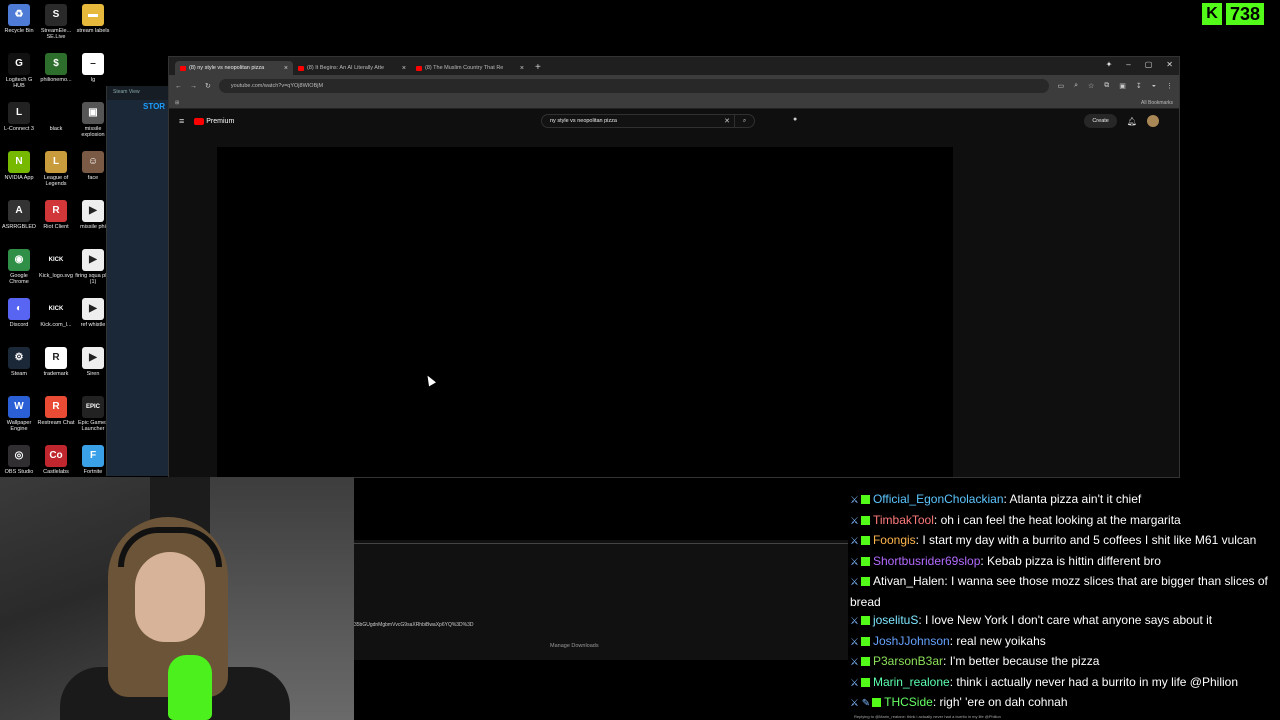  I want to click on desktop-icon: S StreamEle... SE.Live, so click(56, 22).